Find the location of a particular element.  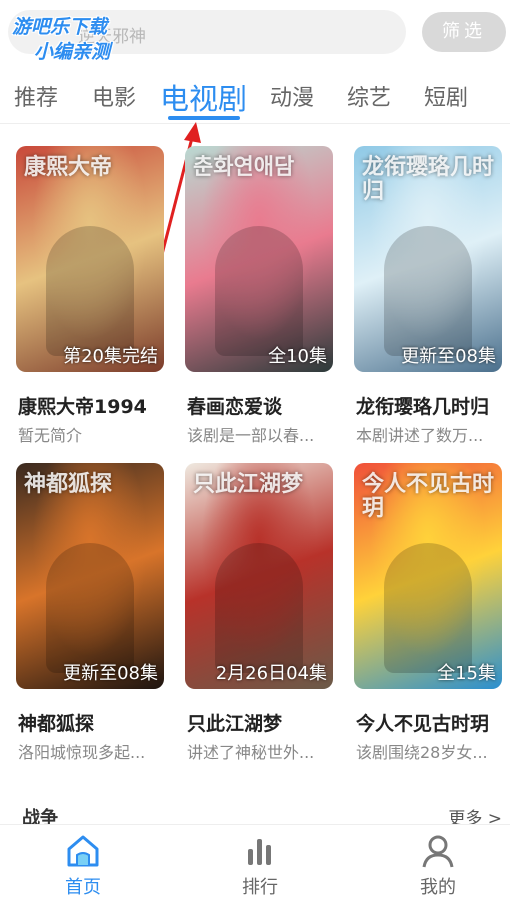

nav-profile: 我的 is located at coordinates (438, 866).